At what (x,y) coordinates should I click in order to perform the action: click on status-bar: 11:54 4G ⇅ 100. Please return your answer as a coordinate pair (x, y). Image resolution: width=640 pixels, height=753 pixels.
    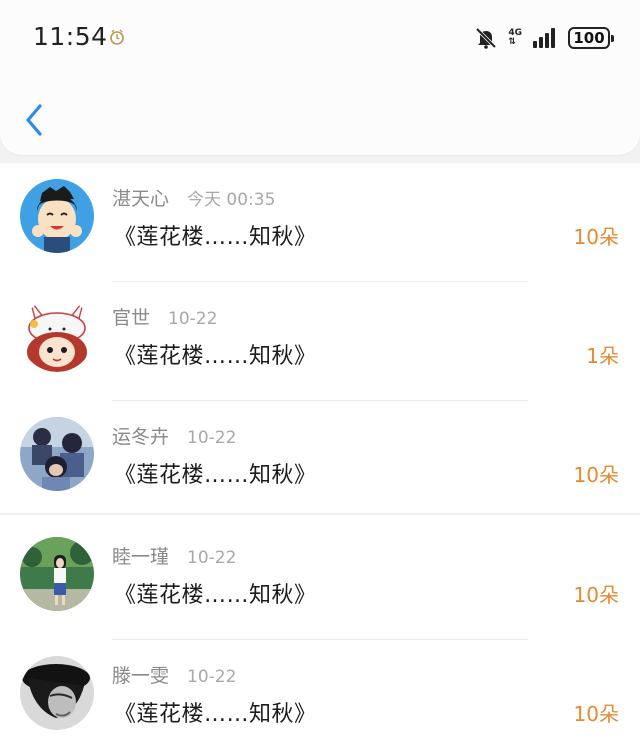
    Looking at the image, I should click on (320, 39).